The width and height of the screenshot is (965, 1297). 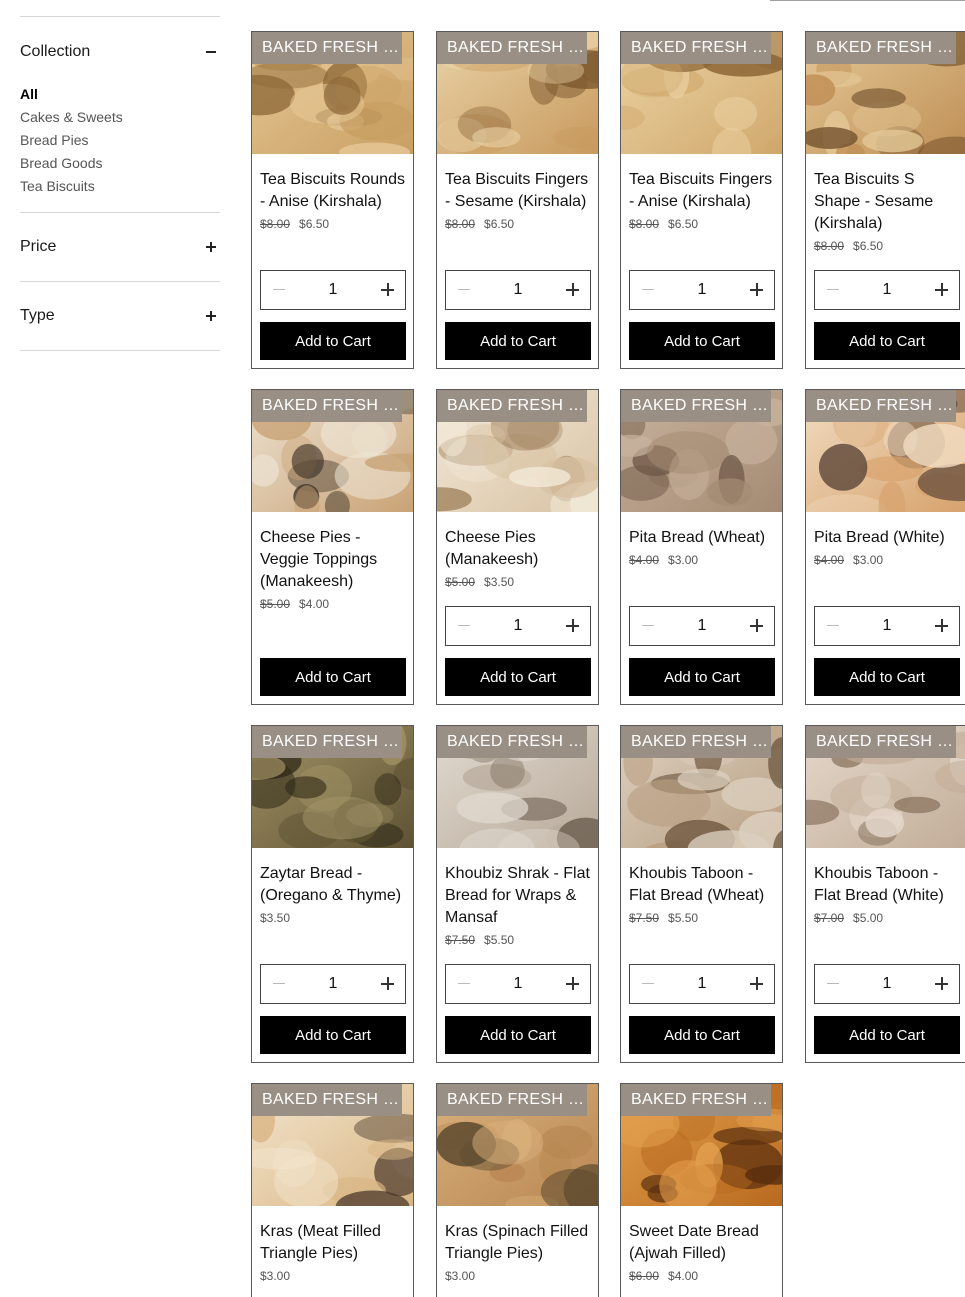 What do you see at coordinates (518, 191) in the screenshot?
I see `product-name: Tea Biscuits Fingers - Sesame (Kirshala)` at bounding box center [518, 191].